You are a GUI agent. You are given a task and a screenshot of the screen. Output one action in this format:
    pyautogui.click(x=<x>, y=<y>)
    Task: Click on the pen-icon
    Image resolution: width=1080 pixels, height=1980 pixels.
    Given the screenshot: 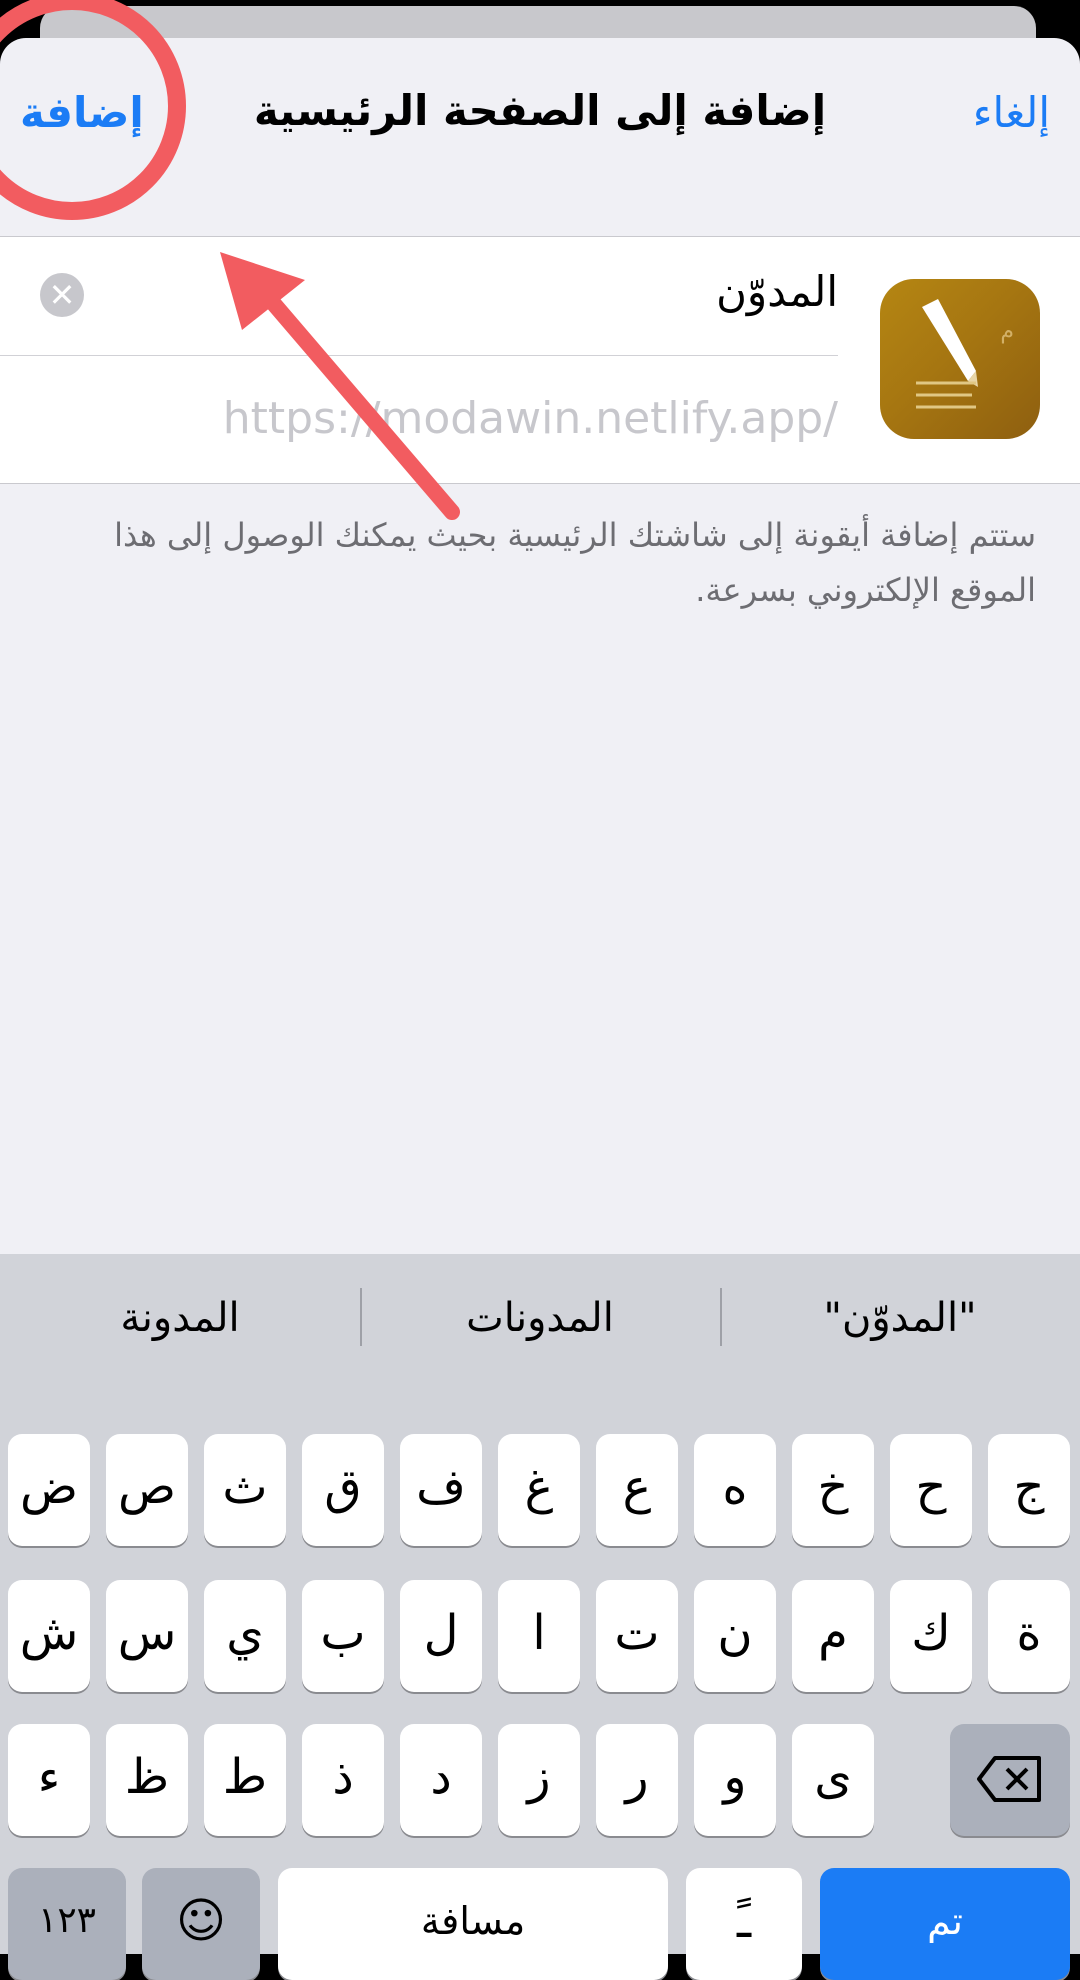 What is the action you would take?
    pyautogui.click(x=947, y=354)
    